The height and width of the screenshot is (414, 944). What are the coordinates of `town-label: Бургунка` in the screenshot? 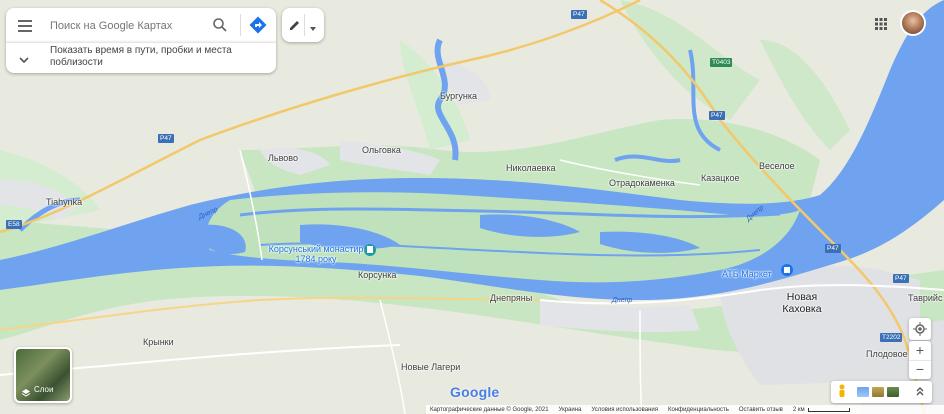 It's located at (459, 96).